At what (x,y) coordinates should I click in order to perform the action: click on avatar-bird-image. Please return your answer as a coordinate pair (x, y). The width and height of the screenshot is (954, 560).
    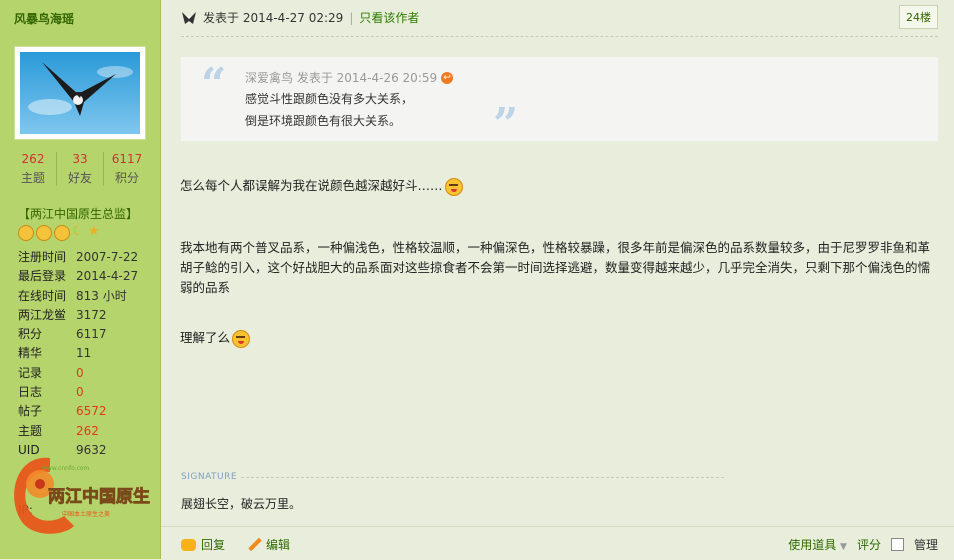
    Looking at the image, I should click on (80, 93).